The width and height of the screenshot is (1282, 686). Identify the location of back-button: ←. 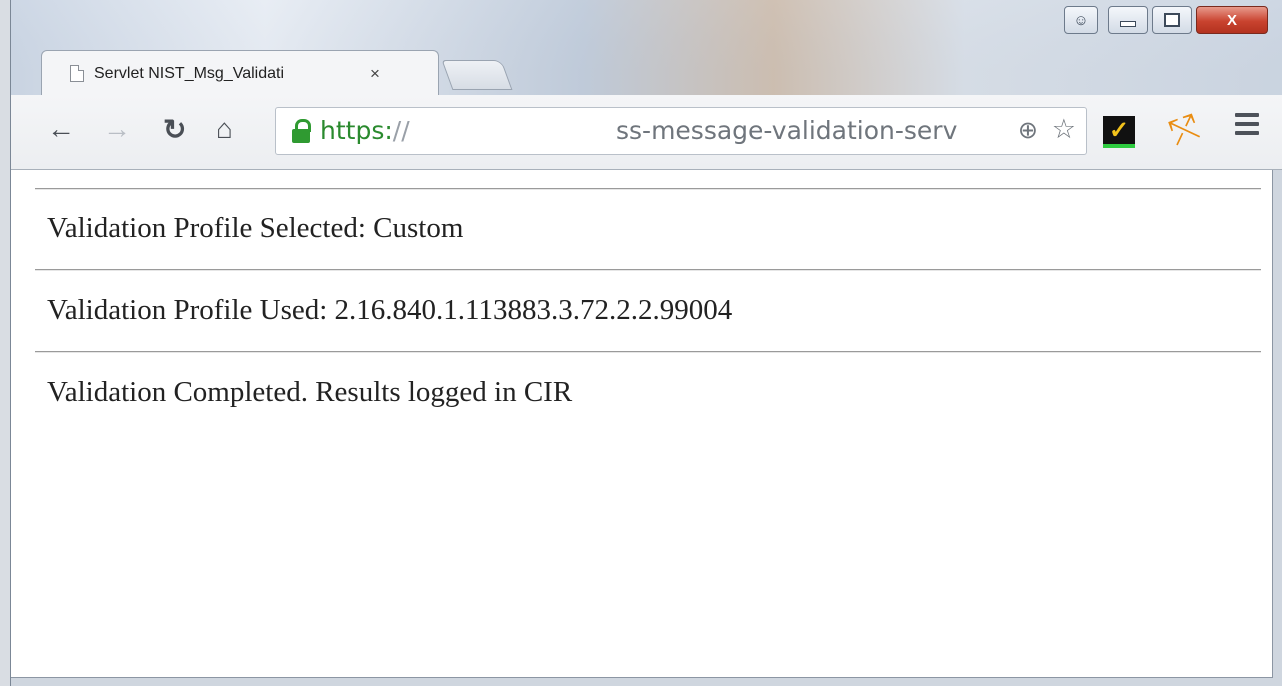
(61, 129).